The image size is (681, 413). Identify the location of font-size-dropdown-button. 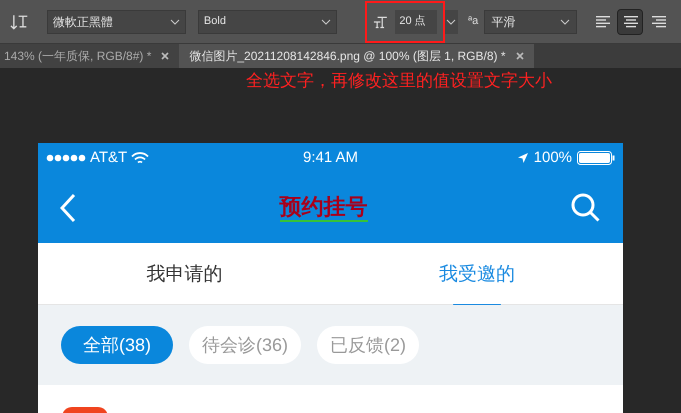
(451, 22).